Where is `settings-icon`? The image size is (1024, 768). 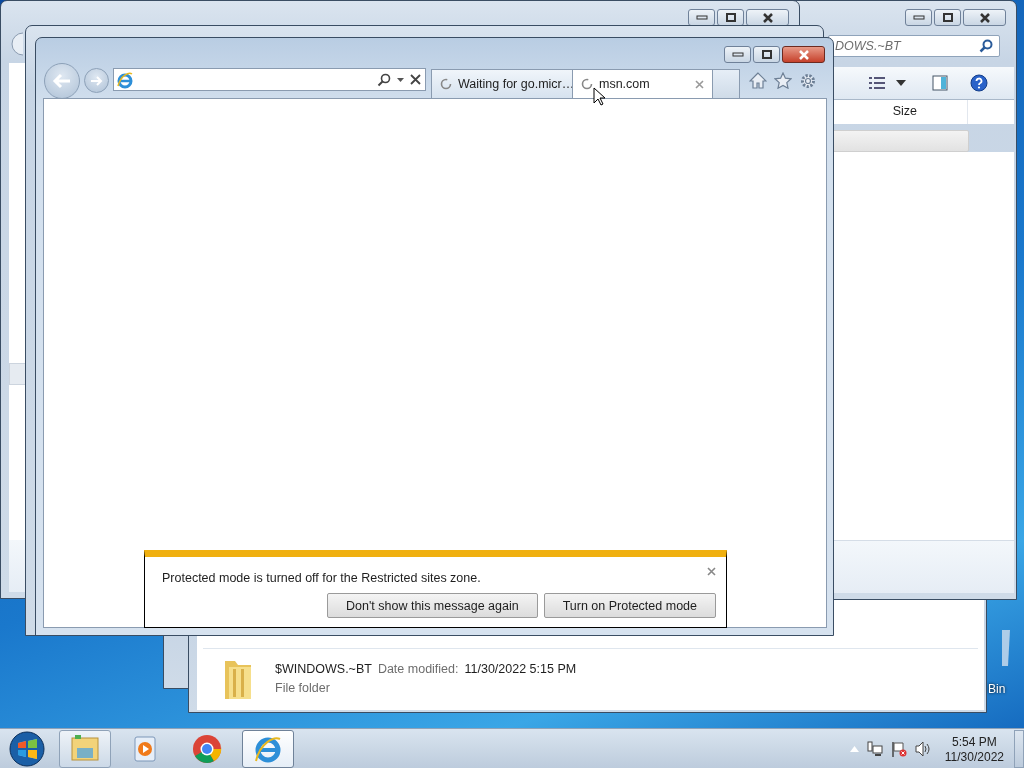
settings-icon is located at coordinates (808, 81).